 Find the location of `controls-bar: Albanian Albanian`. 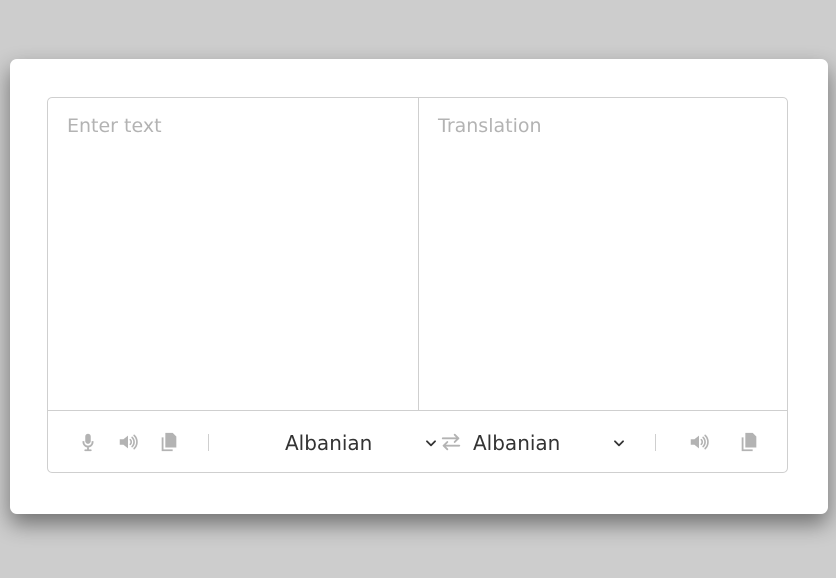

controls-bar: Albanian Albanian is located at coordinates (417, 442).